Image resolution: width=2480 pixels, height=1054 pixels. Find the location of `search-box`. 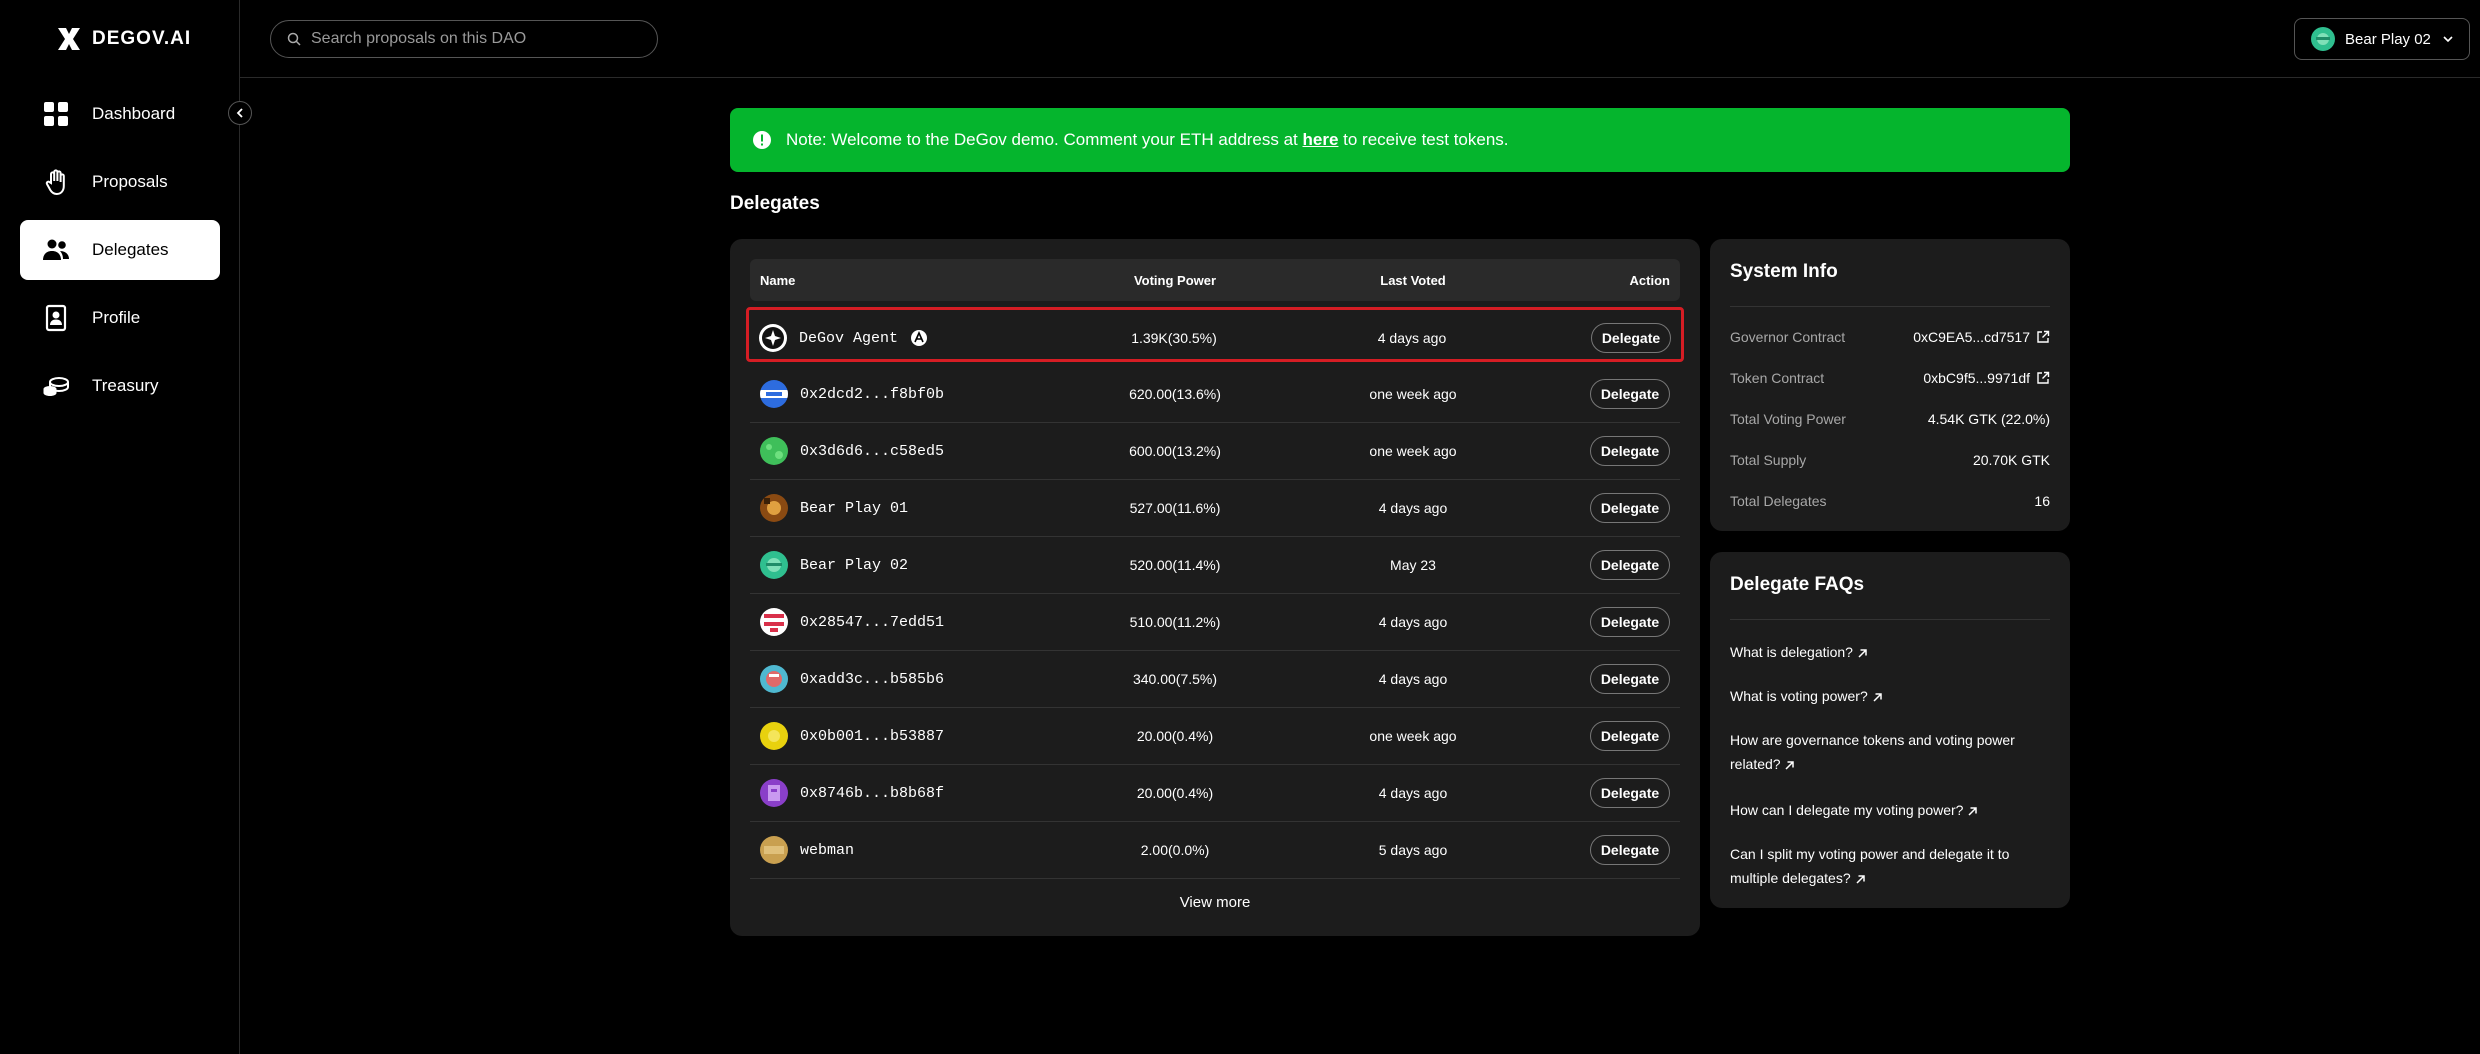

search-box is located at coordinates (464, 39).